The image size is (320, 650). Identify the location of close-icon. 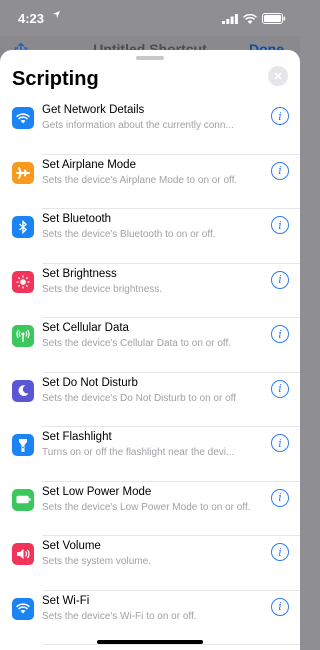
(278, 76).